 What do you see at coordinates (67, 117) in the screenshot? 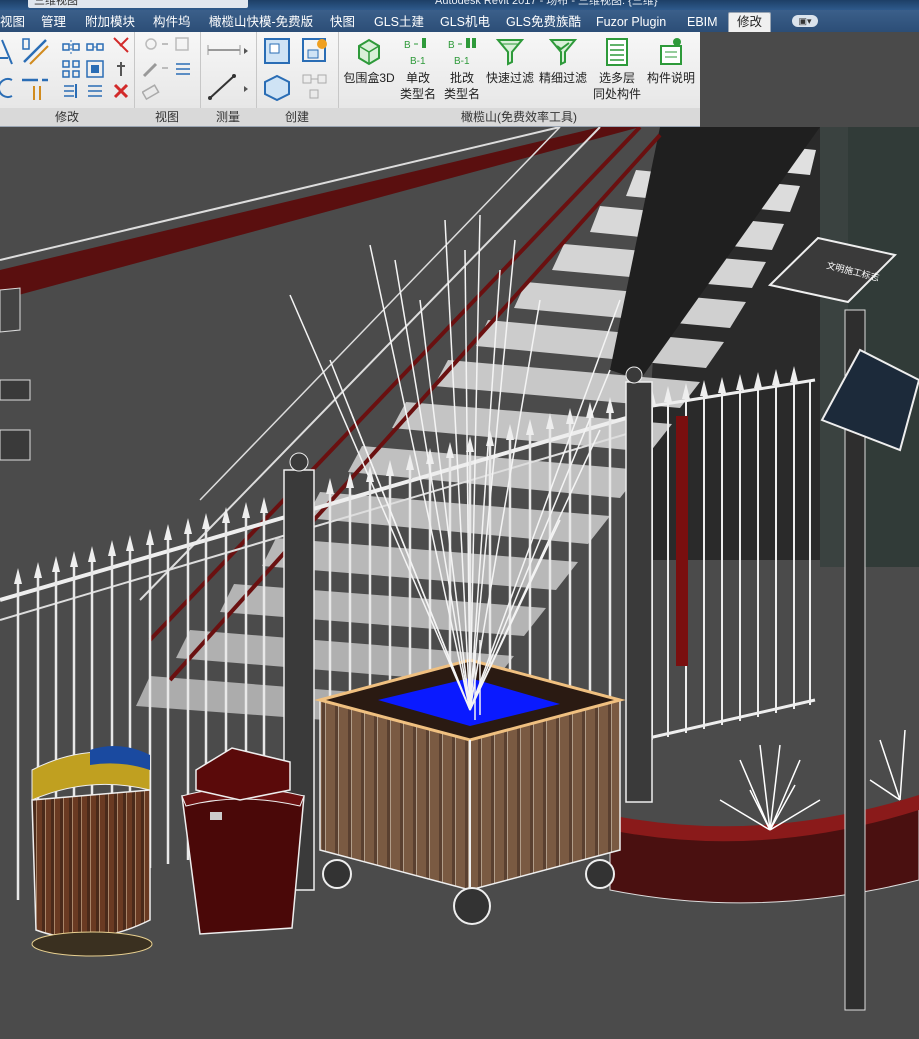
I see `panel-label-modify: 修改` at bounding box center [67, 117].